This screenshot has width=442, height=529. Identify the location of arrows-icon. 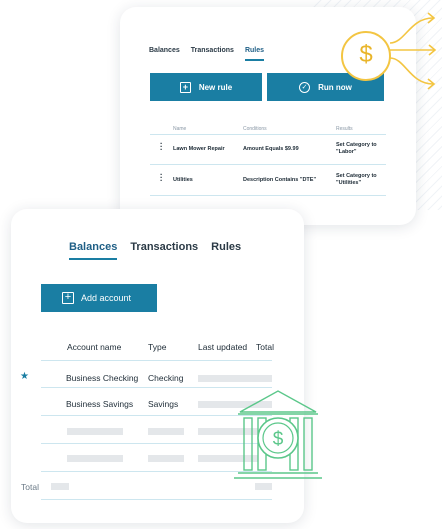
(413, 51).